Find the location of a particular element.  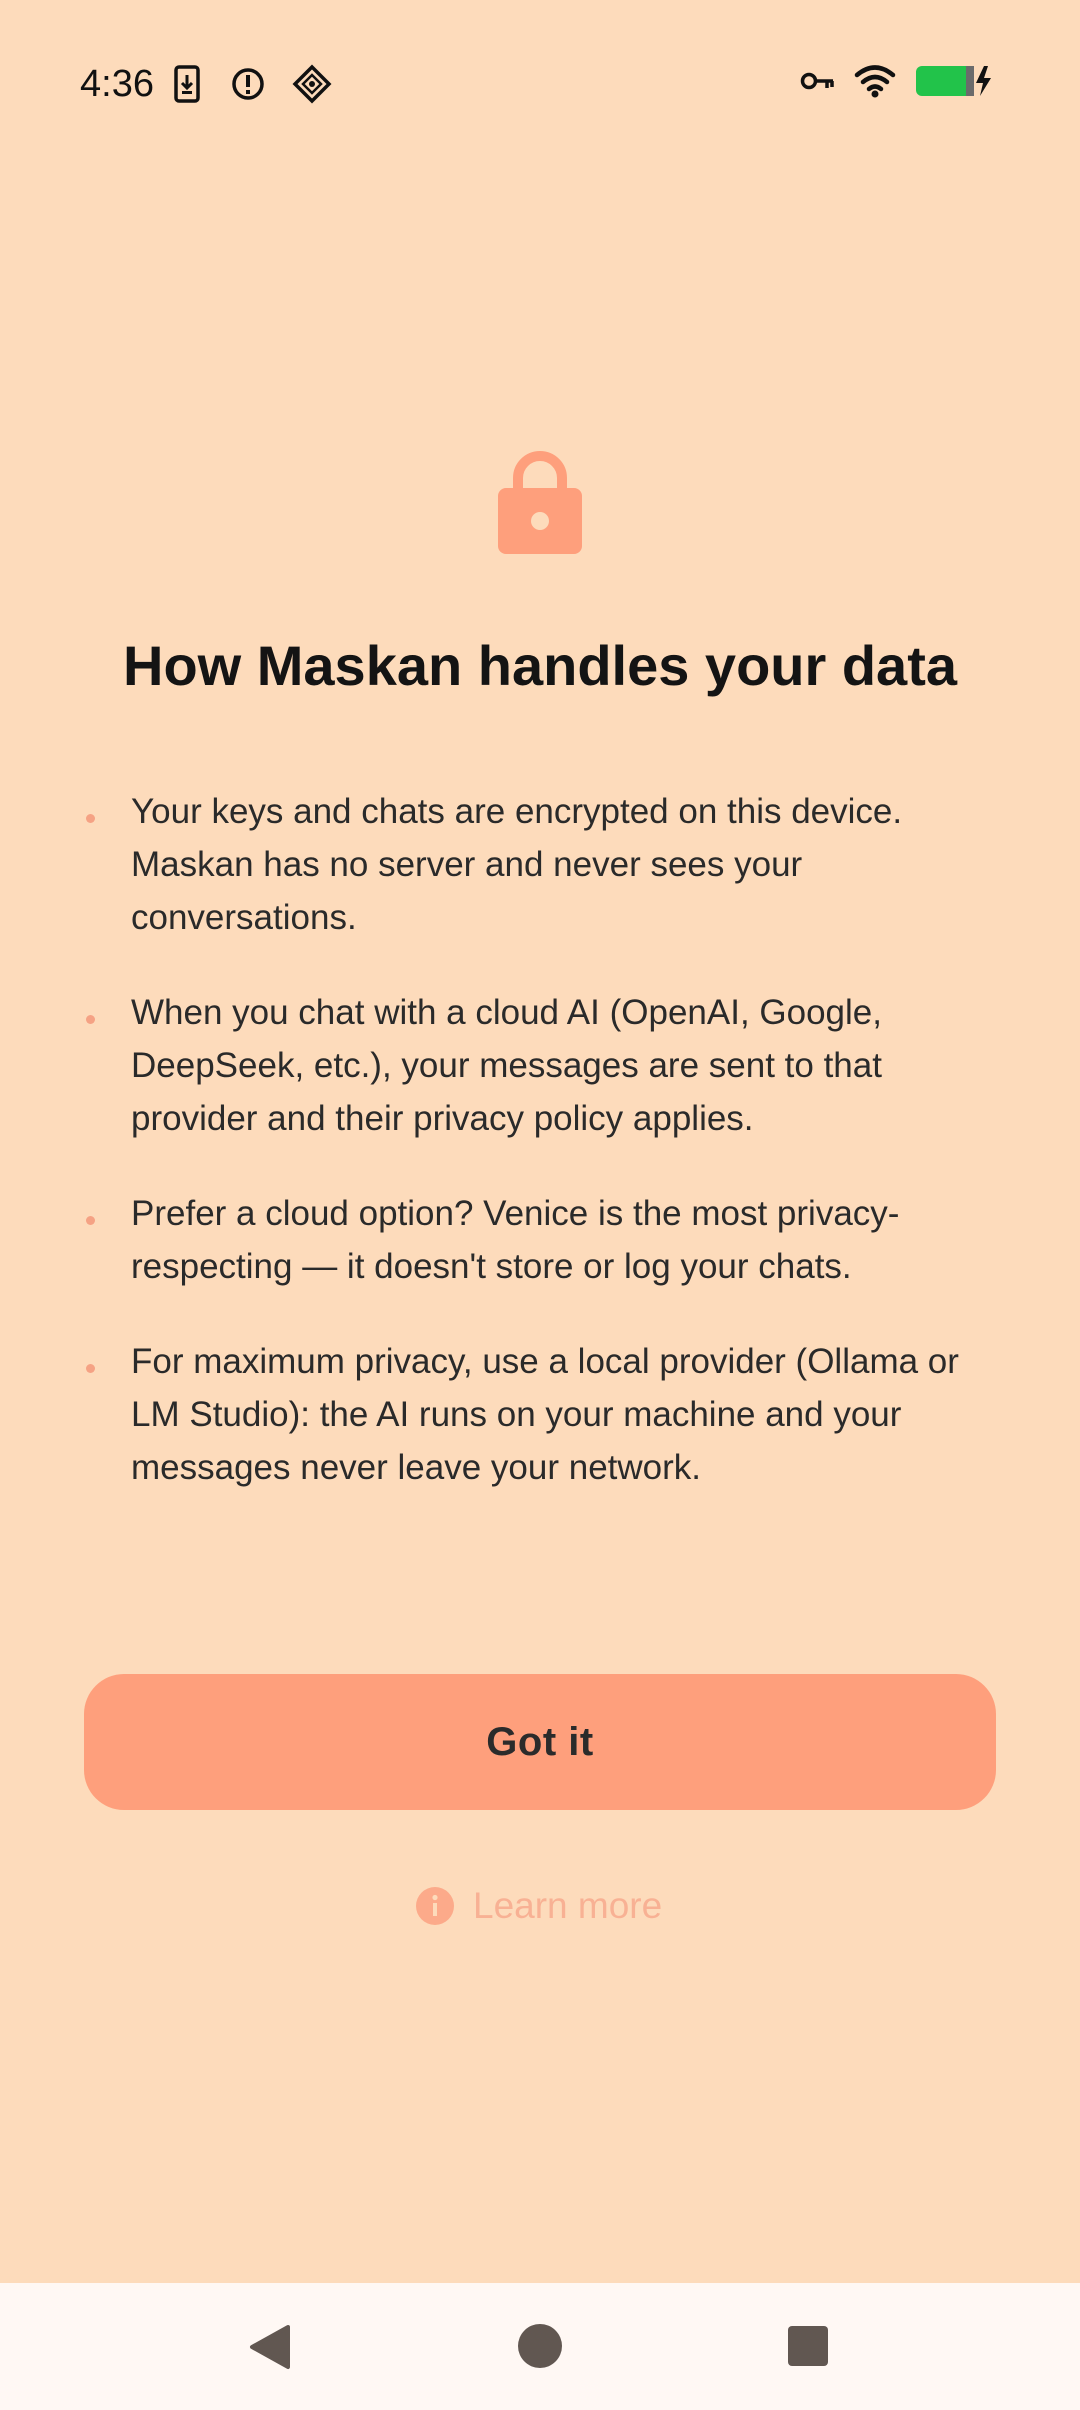

status-right-icons is located at coordinates (897, 81).